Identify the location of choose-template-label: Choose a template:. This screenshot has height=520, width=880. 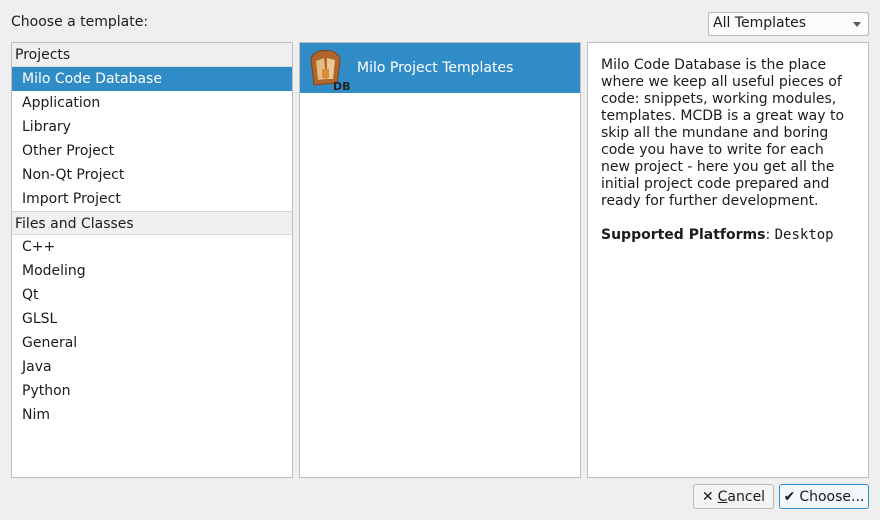
(80, 22).